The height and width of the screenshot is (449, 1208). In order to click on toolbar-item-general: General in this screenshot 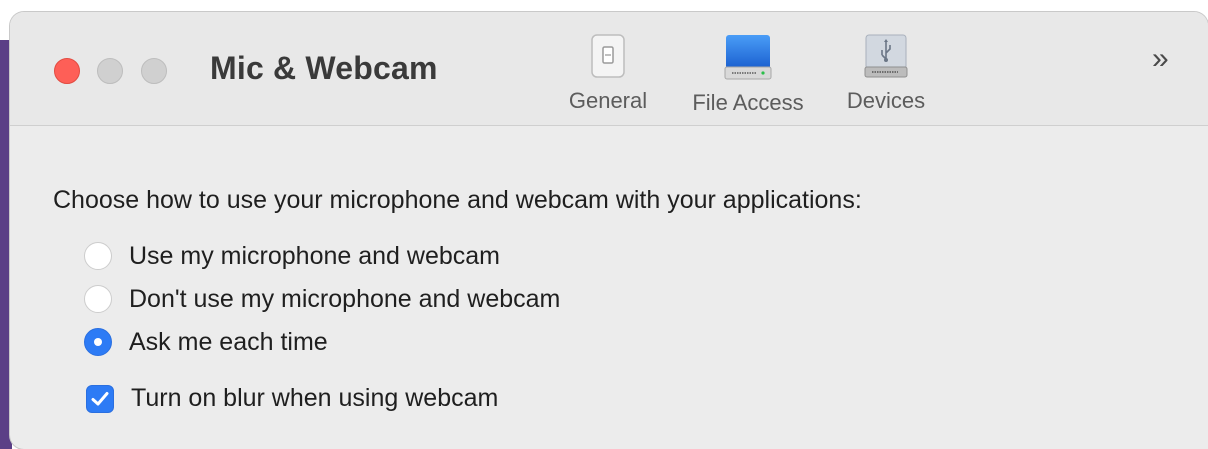, I will do `click(608, 74)`.